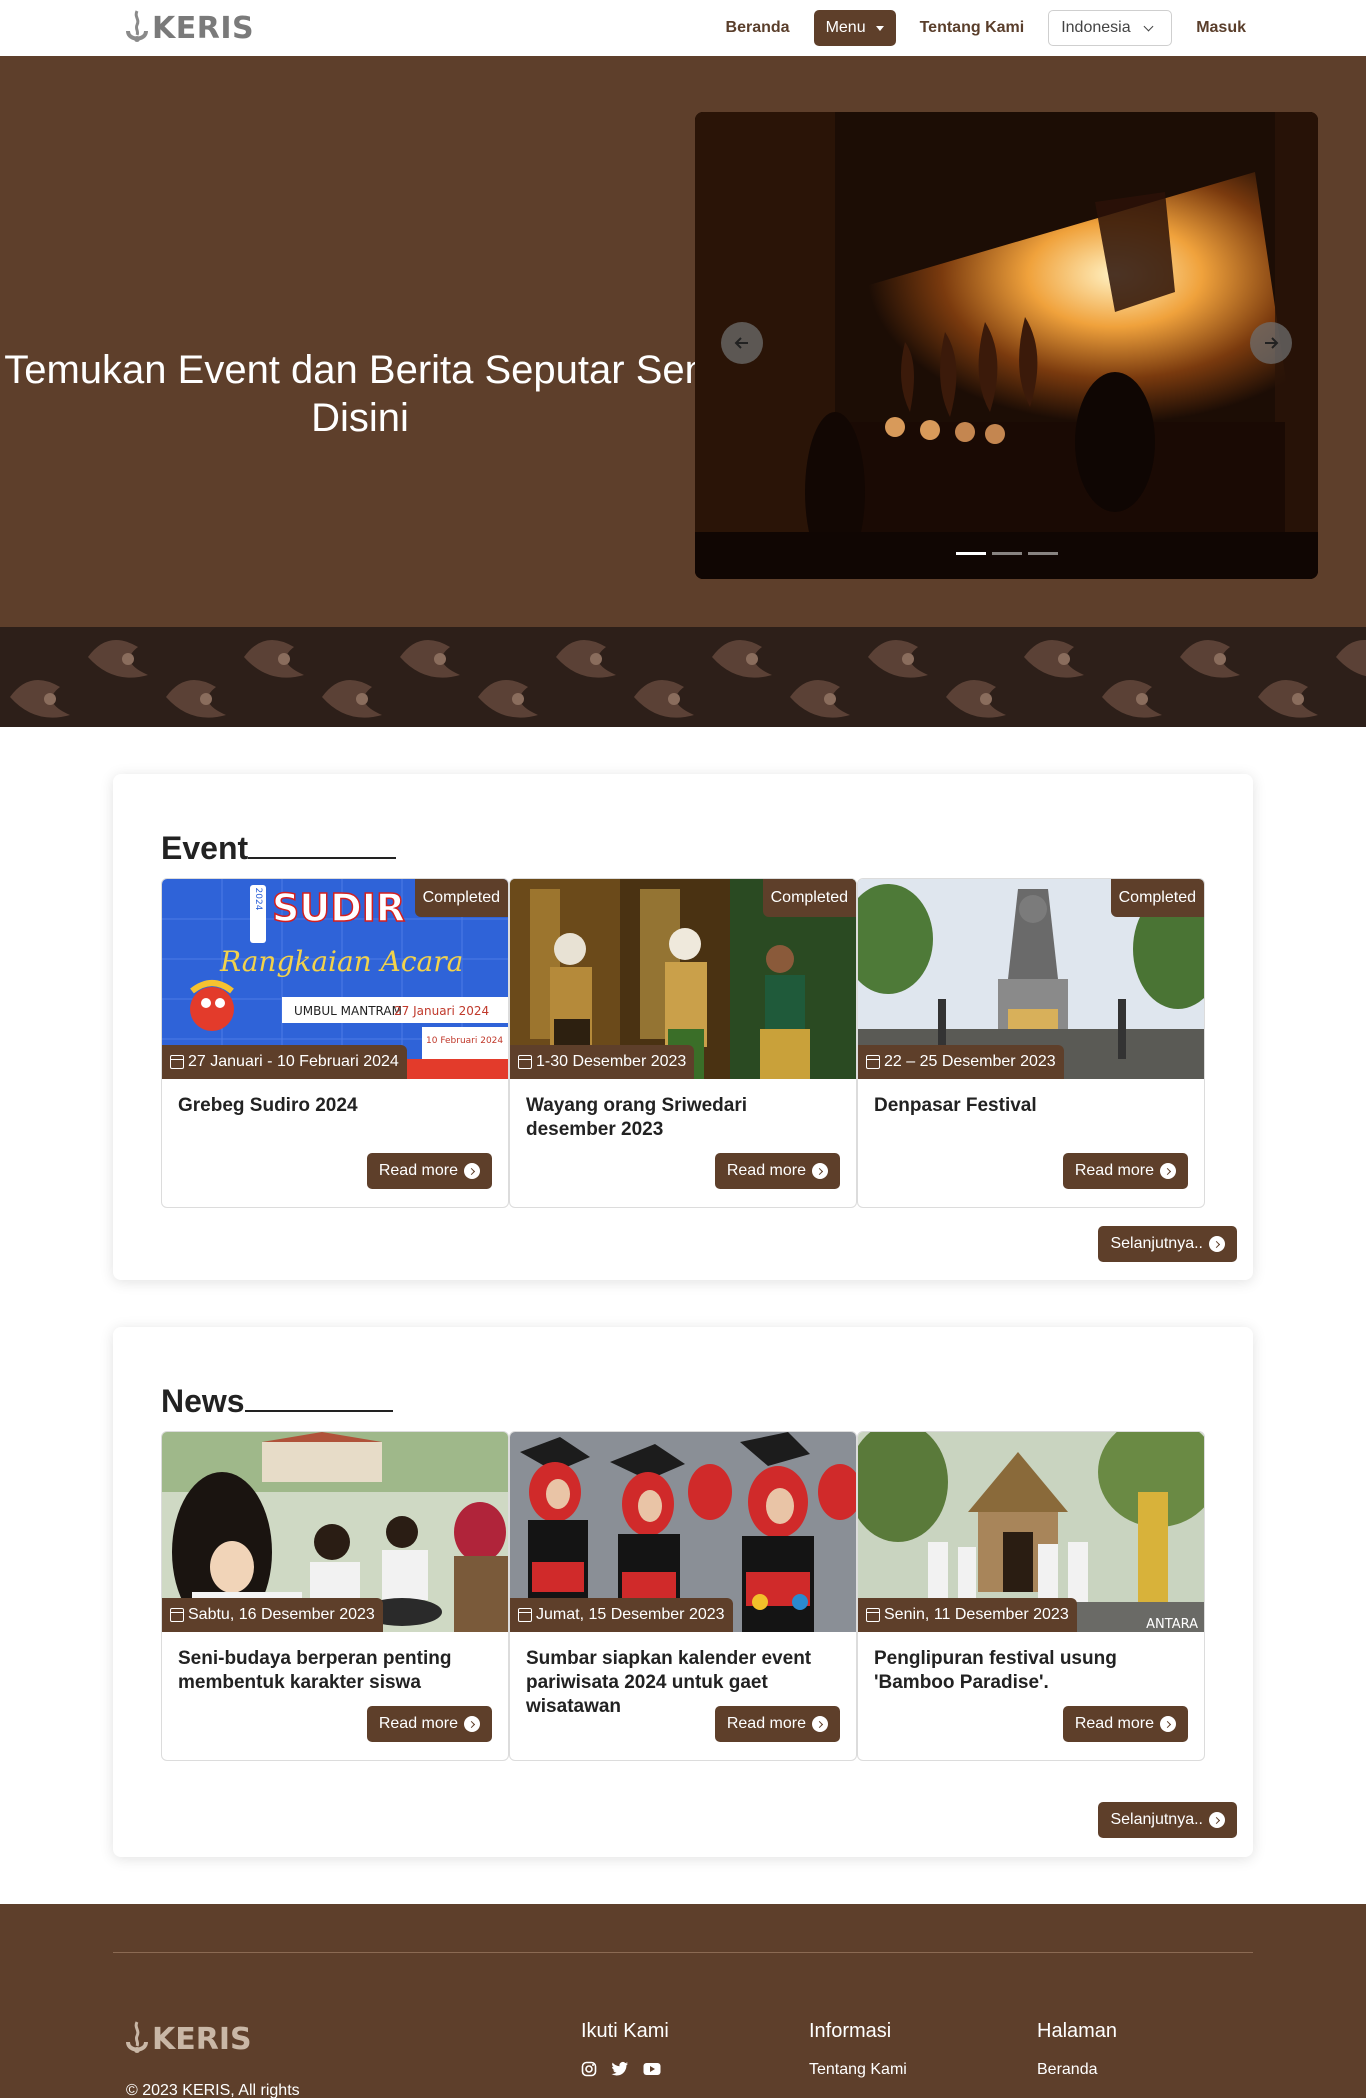  I want to click on event-date: 22 – 25 Desember 2023, so click(970, 1061).